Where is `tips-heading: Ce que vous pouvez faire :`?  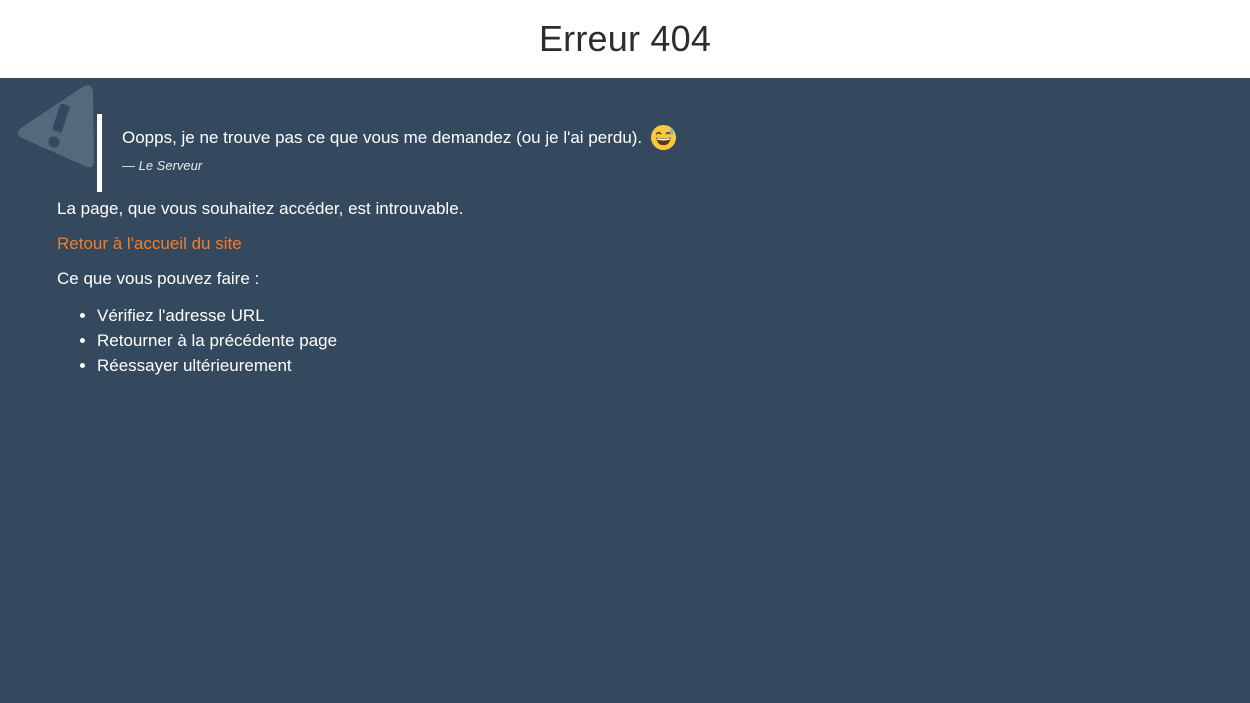
tips-heading: Ce que vous pouvez faire : is located at coordinates (158, 278).